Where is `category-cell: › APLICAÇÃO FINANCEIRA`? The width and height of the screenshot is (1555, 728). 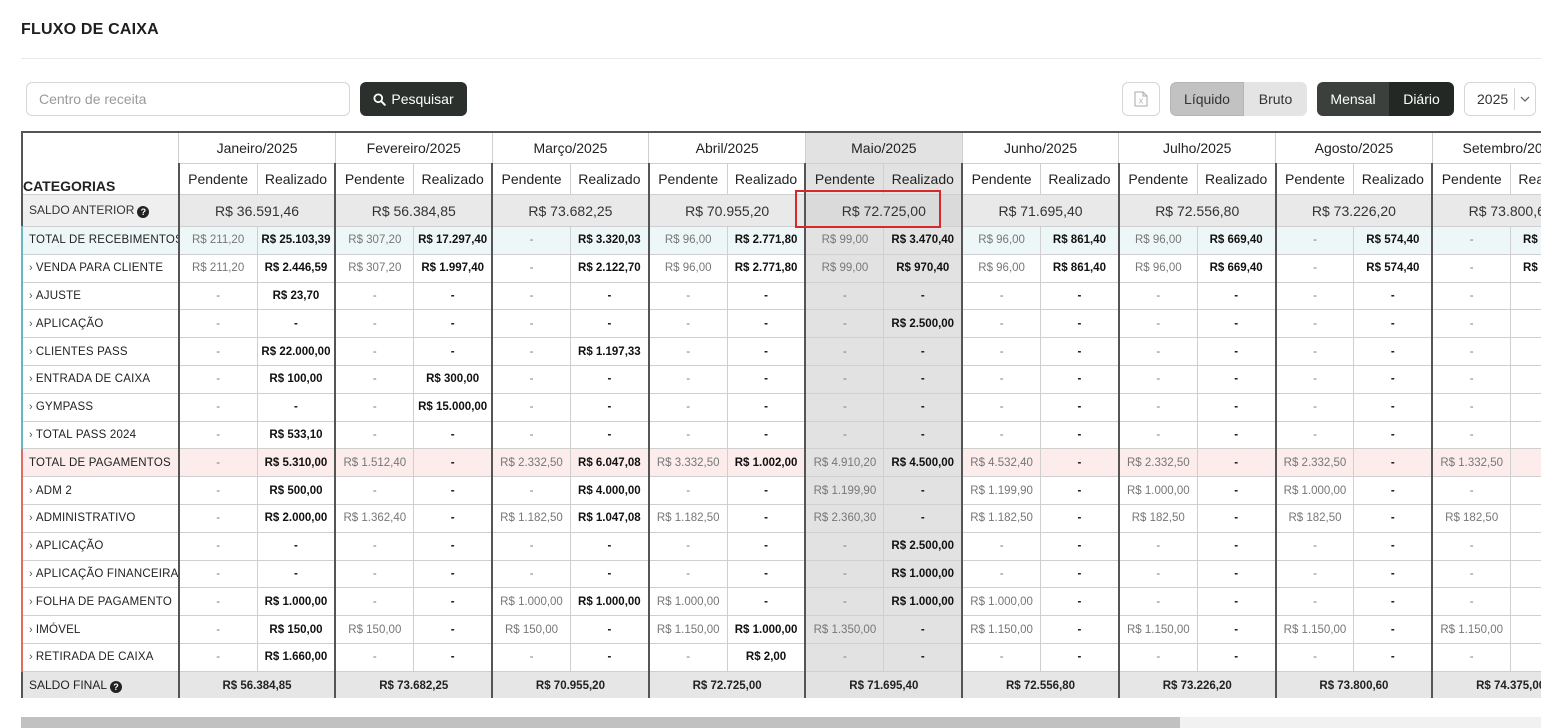 category-cell: › APLICAÇÃO FINANCEIRA is located at coordinates (100, 574).